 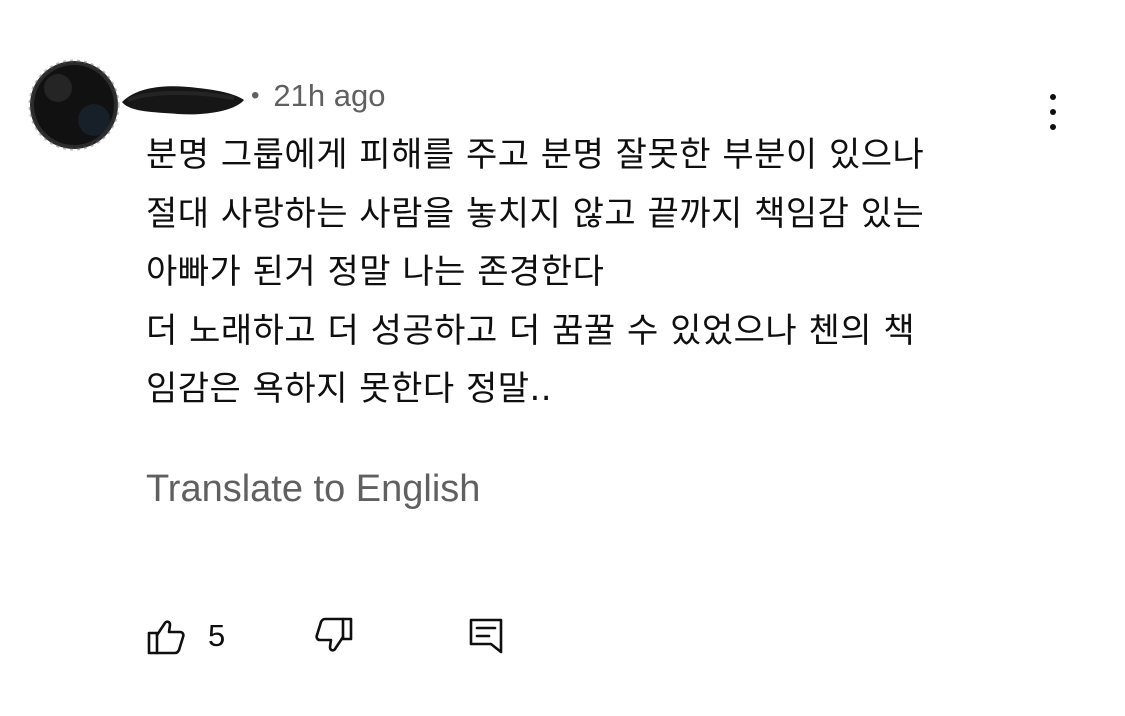 I want to click on dislike-button, so click(x=334, y=636).